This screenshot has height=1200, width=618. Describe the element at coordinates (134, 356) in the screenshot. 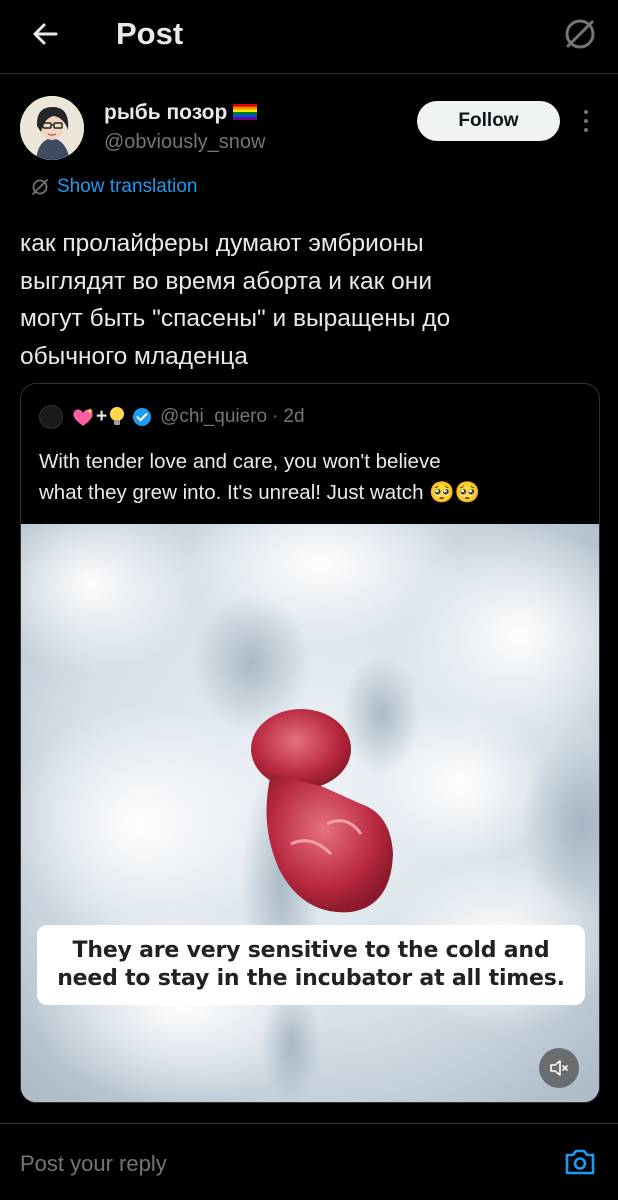

I see `post-text-line: обычного младенца` at that location.